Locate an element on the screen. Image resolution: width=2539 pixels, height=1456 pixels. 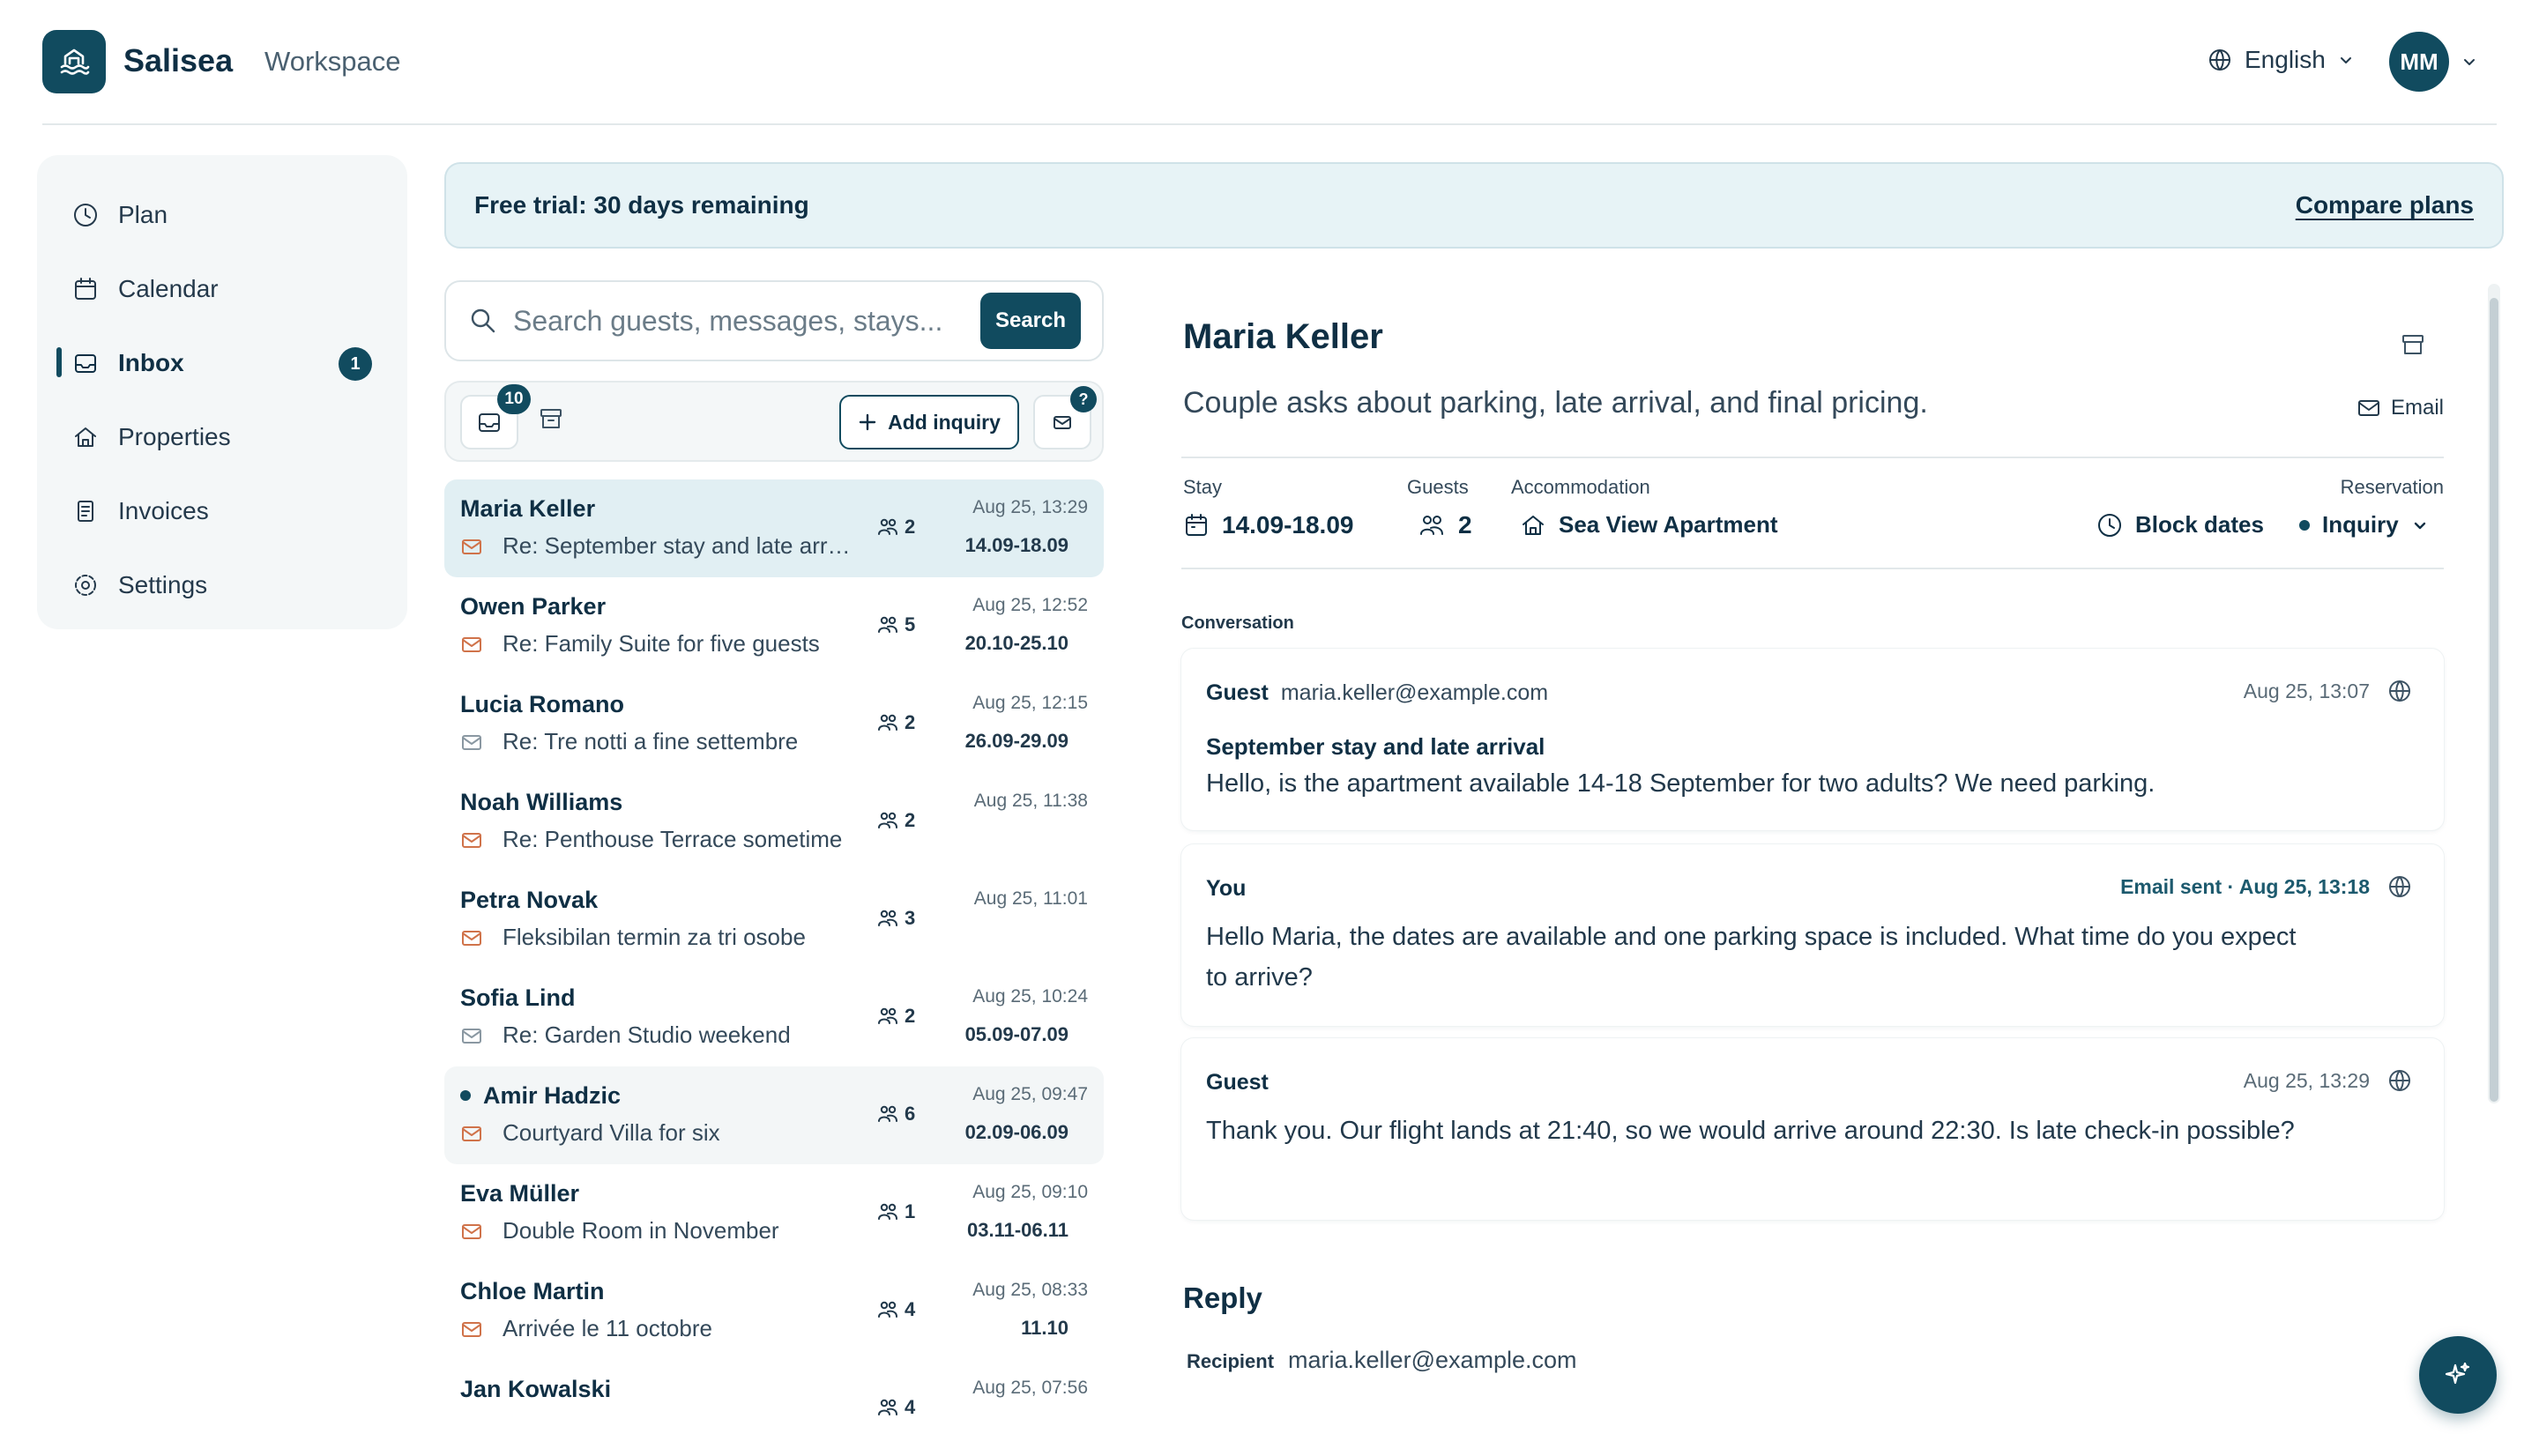
message-author: Guest is located at coordinates (1237, 1082).